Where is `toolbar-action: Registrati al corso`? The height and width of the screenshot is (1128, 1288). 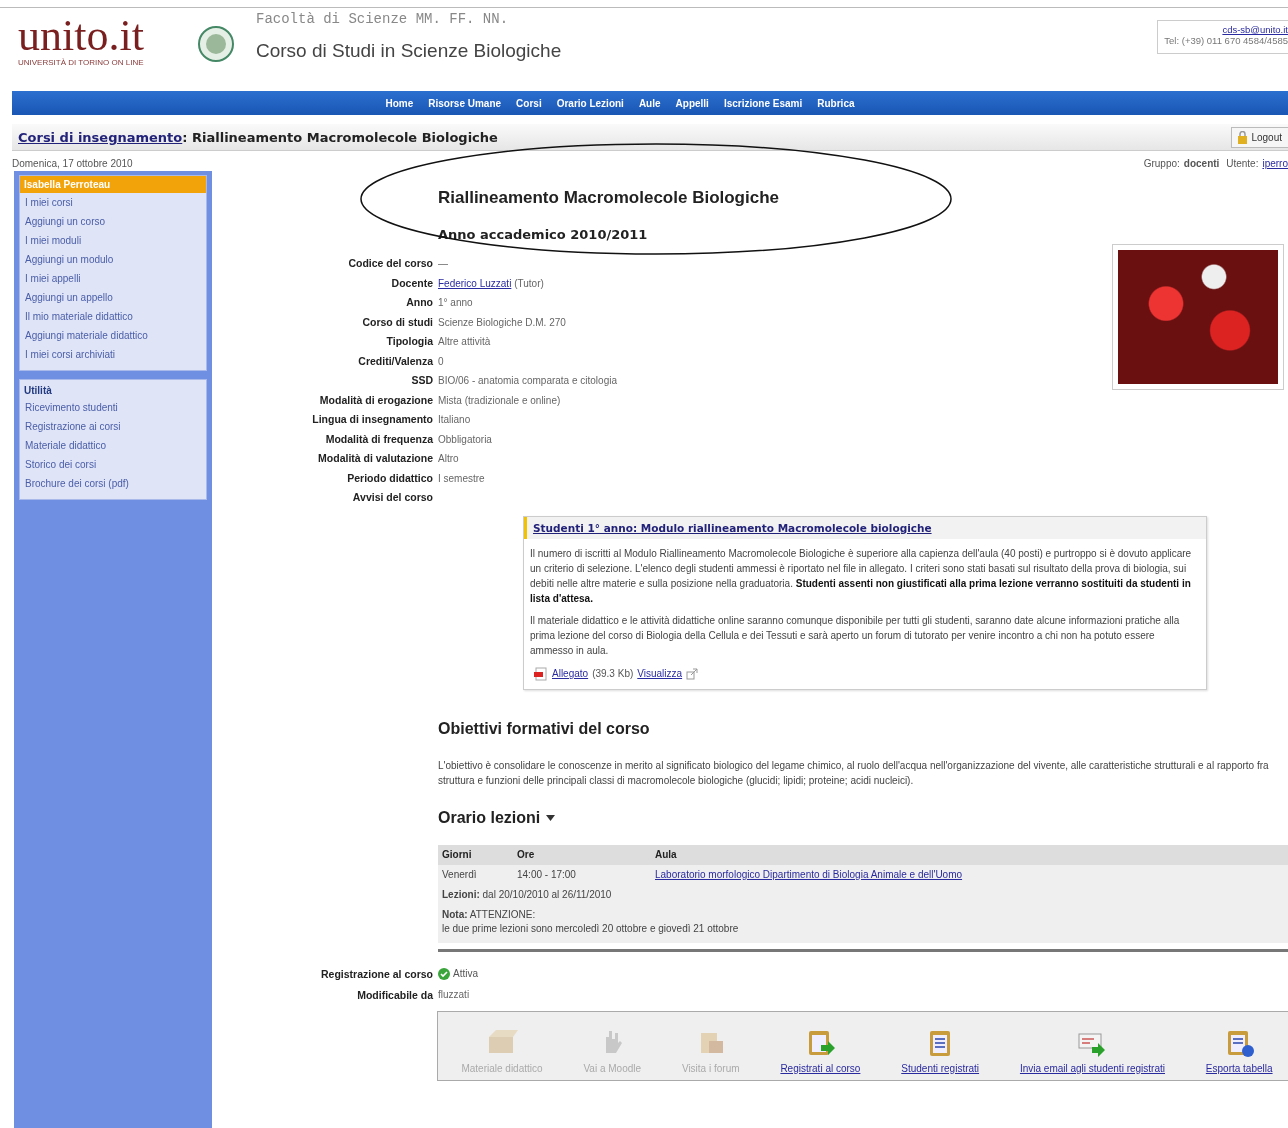
toolbar-action: Registrati al corso is located at coordinates (820, 1050).